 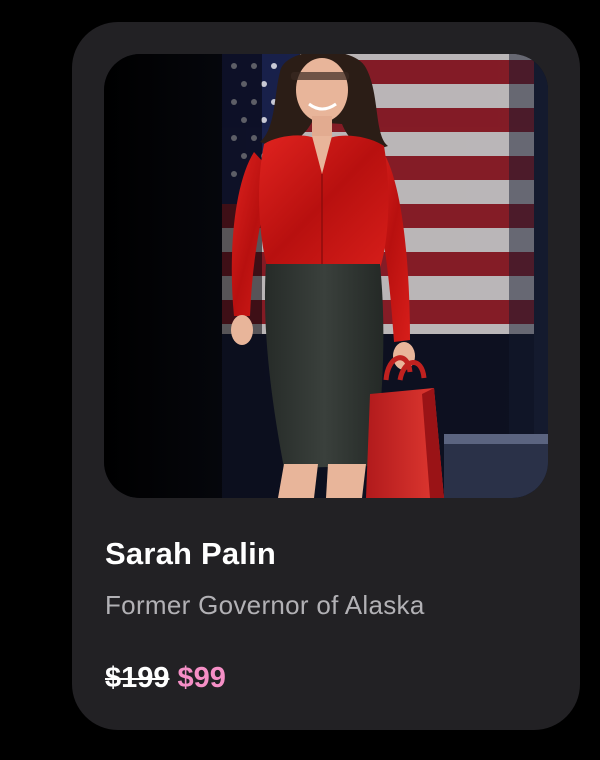 I want to click on celebrity-title: Former Governor of Alaska, so click(x=265, y=605).